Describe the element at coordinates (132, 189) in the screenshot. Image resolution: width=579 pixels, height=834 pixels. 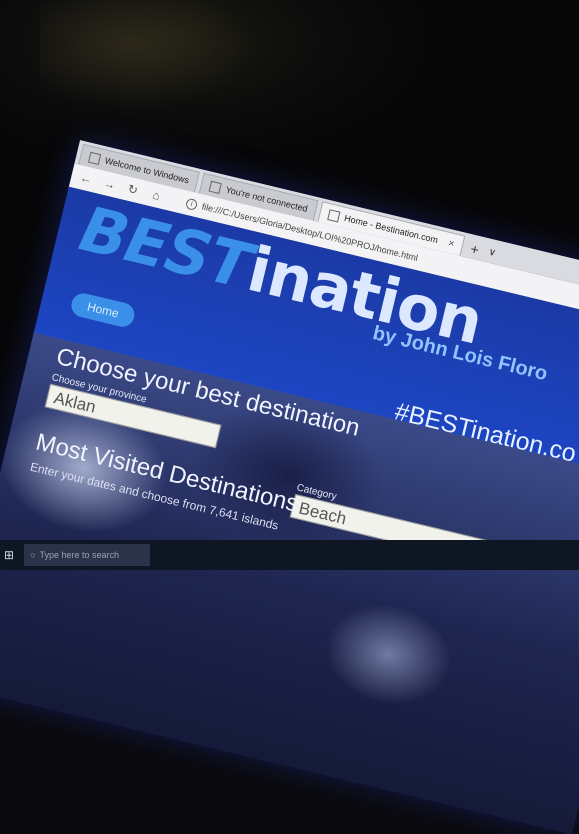
I see `refresh-icon: ↻` at that location.